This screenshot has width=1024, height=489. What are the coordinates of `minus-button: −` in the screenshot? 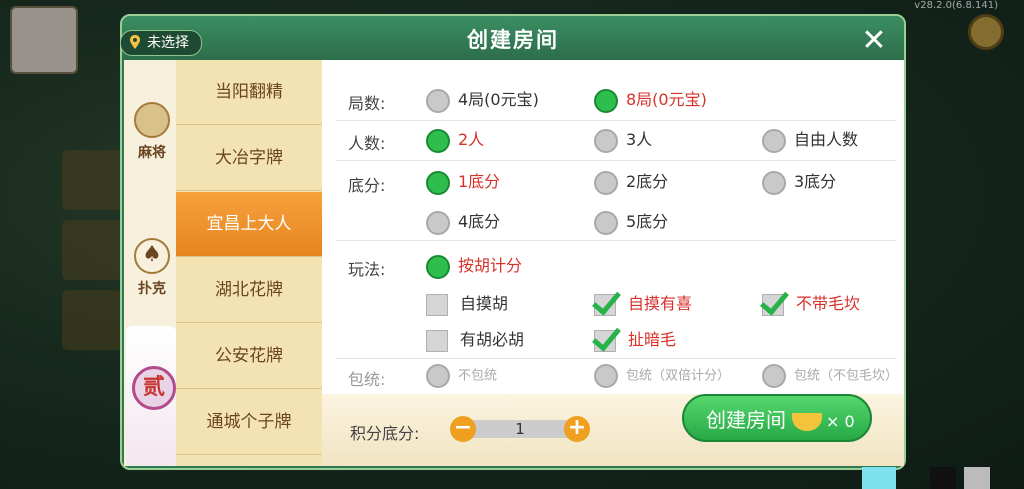 It's located at (463, 429).